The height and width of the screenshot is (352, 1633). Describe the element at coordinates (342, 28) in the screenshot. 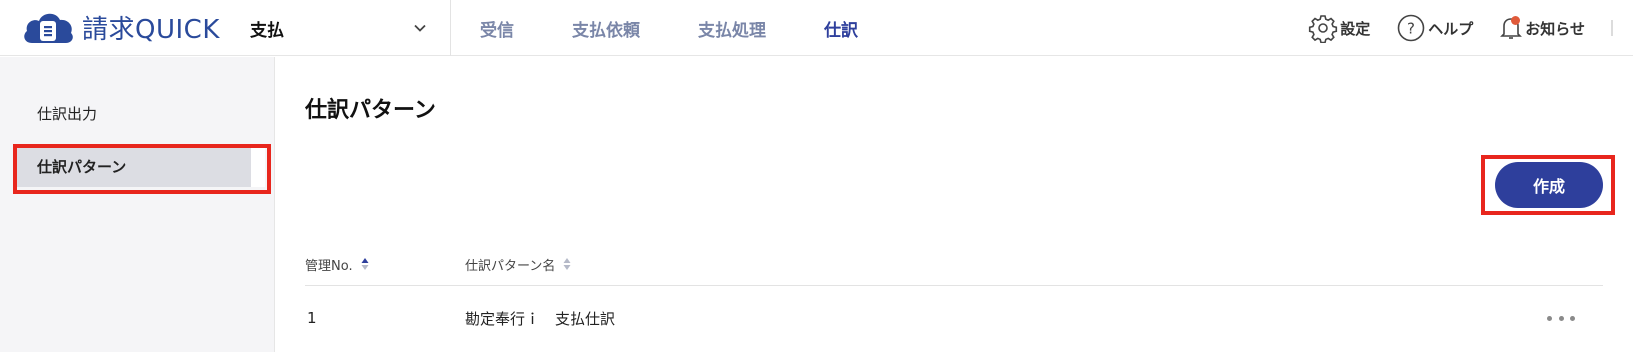

I see `service-select: 支払` at that location.